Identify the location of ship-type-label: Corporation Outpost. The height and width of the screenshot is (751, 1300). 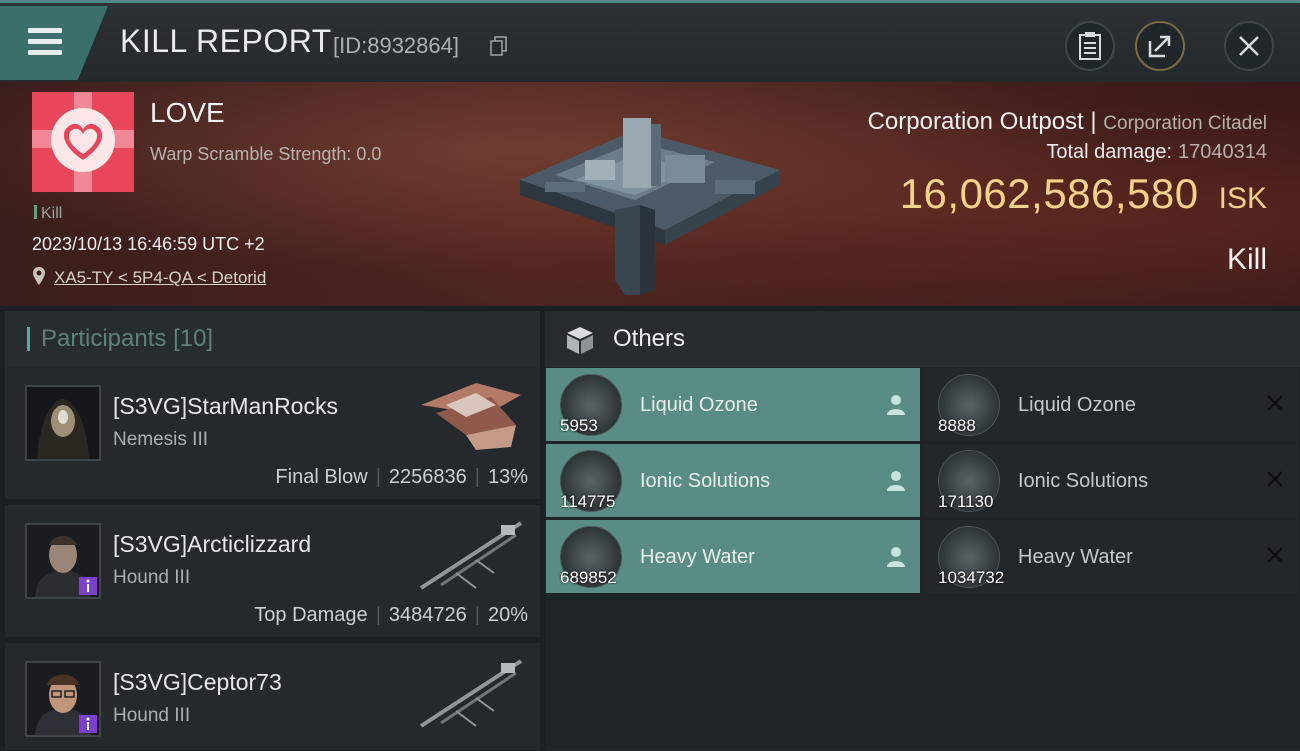
(975, 121).